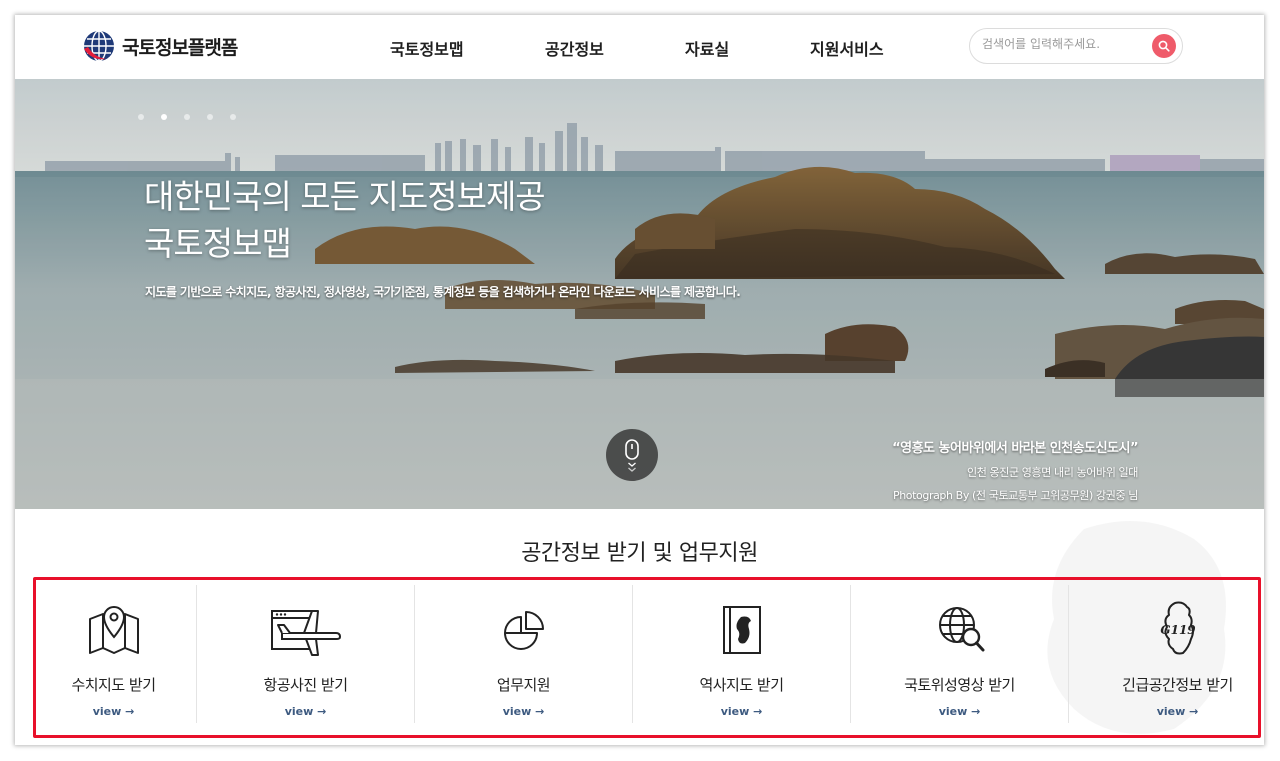 The image size is (1280, 761). What do you see at coordinates (707, 48) in the screenshot?
I see `nav-item-library: 자료실` at bounding box center [707, 48].